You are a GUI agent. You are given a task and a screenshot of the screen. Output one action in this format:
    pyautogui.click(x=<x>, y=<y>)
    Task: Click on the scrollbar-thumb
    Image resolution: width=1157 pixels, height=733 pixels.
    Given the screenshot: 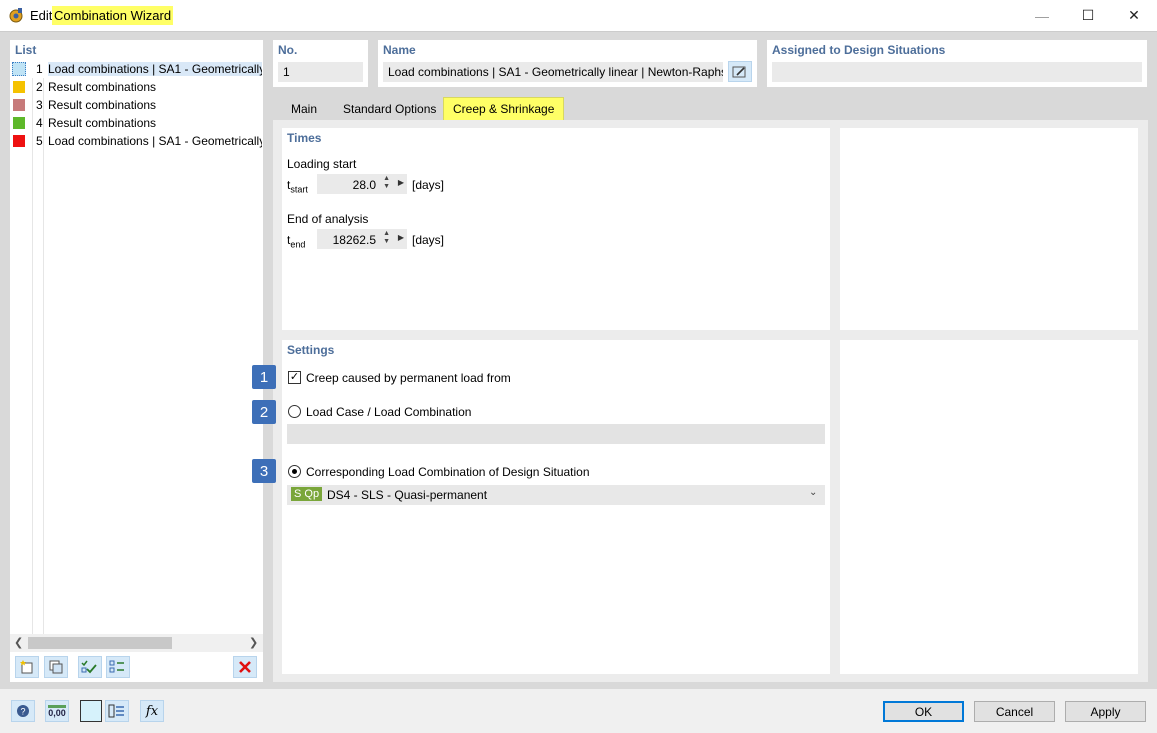 What is the action you would take?
    pyautogui.click(x=100, y=643)
    